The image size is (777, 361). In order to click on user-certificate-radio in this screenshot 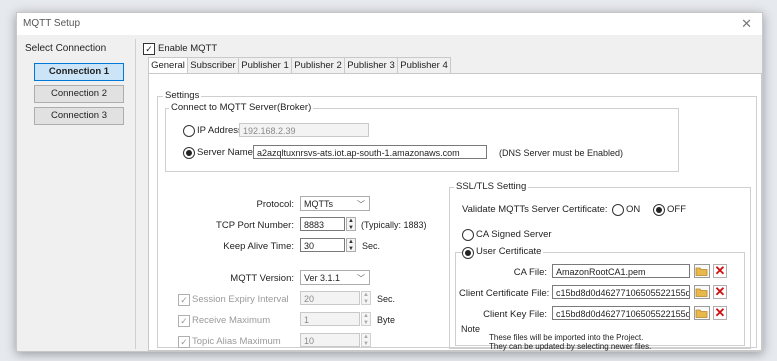, I will do `click(468, 253)`.